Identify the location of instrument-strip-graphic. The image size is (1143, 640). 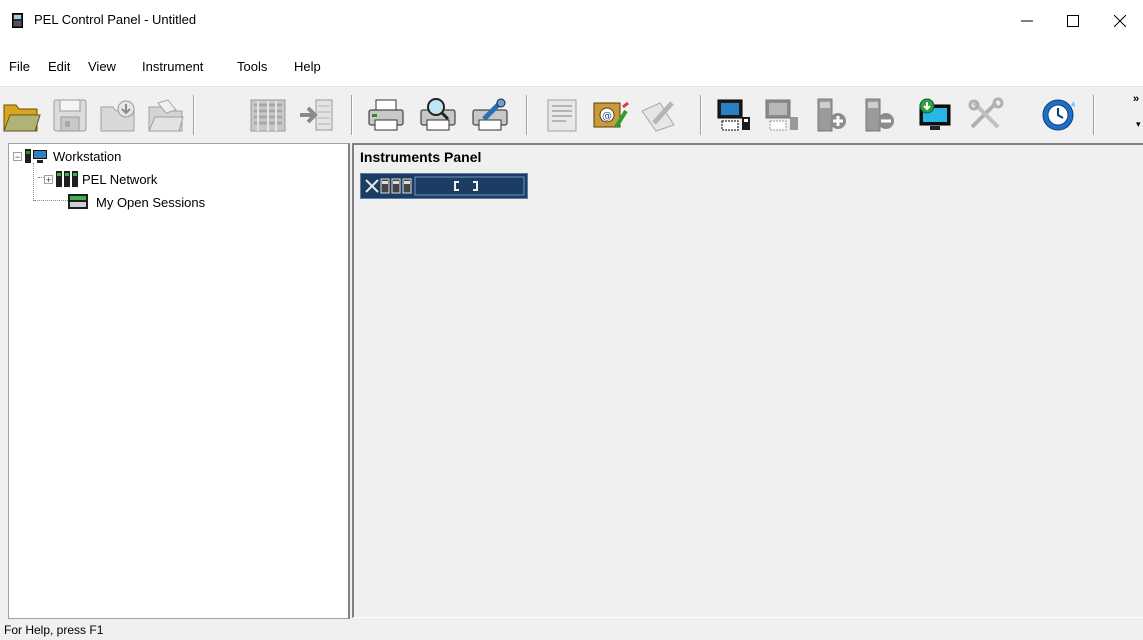
(445, 186).